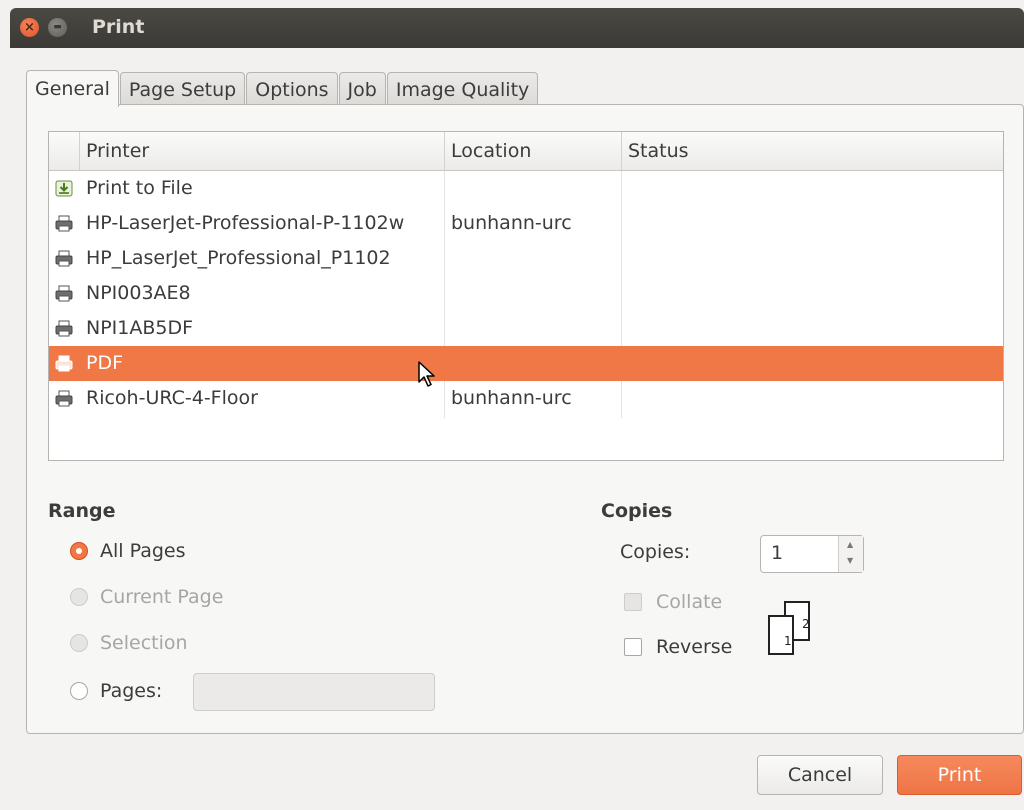  I want to click on tab-job: Job, so click(362, 89).